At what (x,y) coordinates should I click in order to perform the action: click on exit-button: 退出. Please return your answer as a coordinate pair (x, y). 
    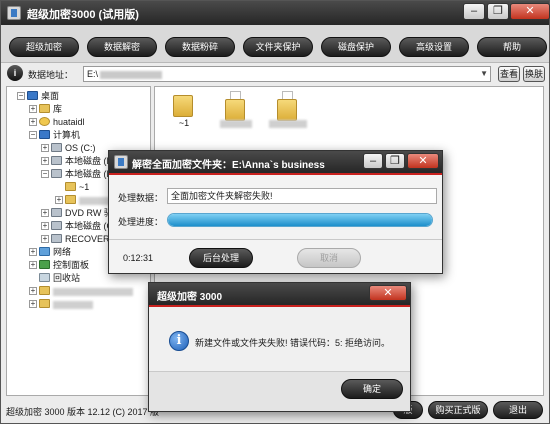
    Looking at the image, I should click on (518, 410).